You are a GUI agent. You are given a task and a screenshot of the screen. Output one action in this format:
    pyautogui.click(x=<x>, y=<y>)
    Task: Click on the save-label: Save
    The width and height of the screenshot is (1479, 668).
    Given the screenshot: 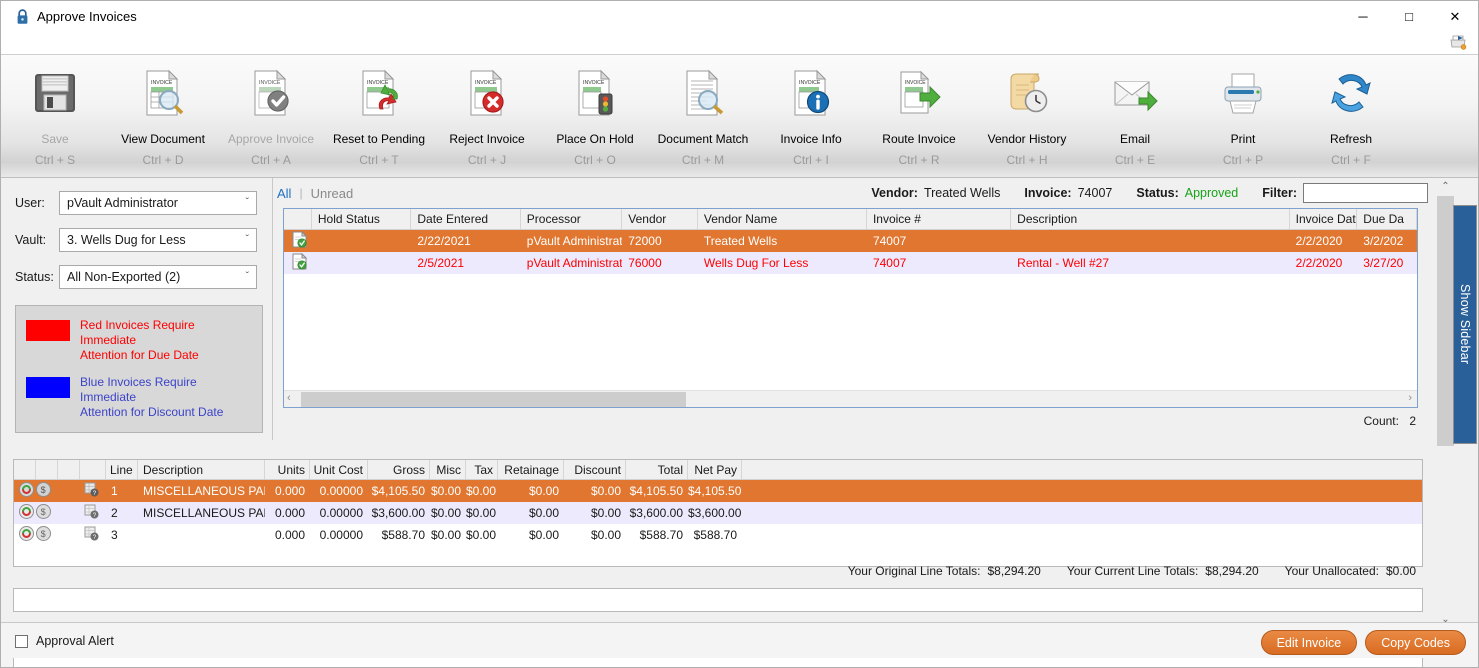 What is the action you would take?
    pyautogui.click(x=55, y=139)
    